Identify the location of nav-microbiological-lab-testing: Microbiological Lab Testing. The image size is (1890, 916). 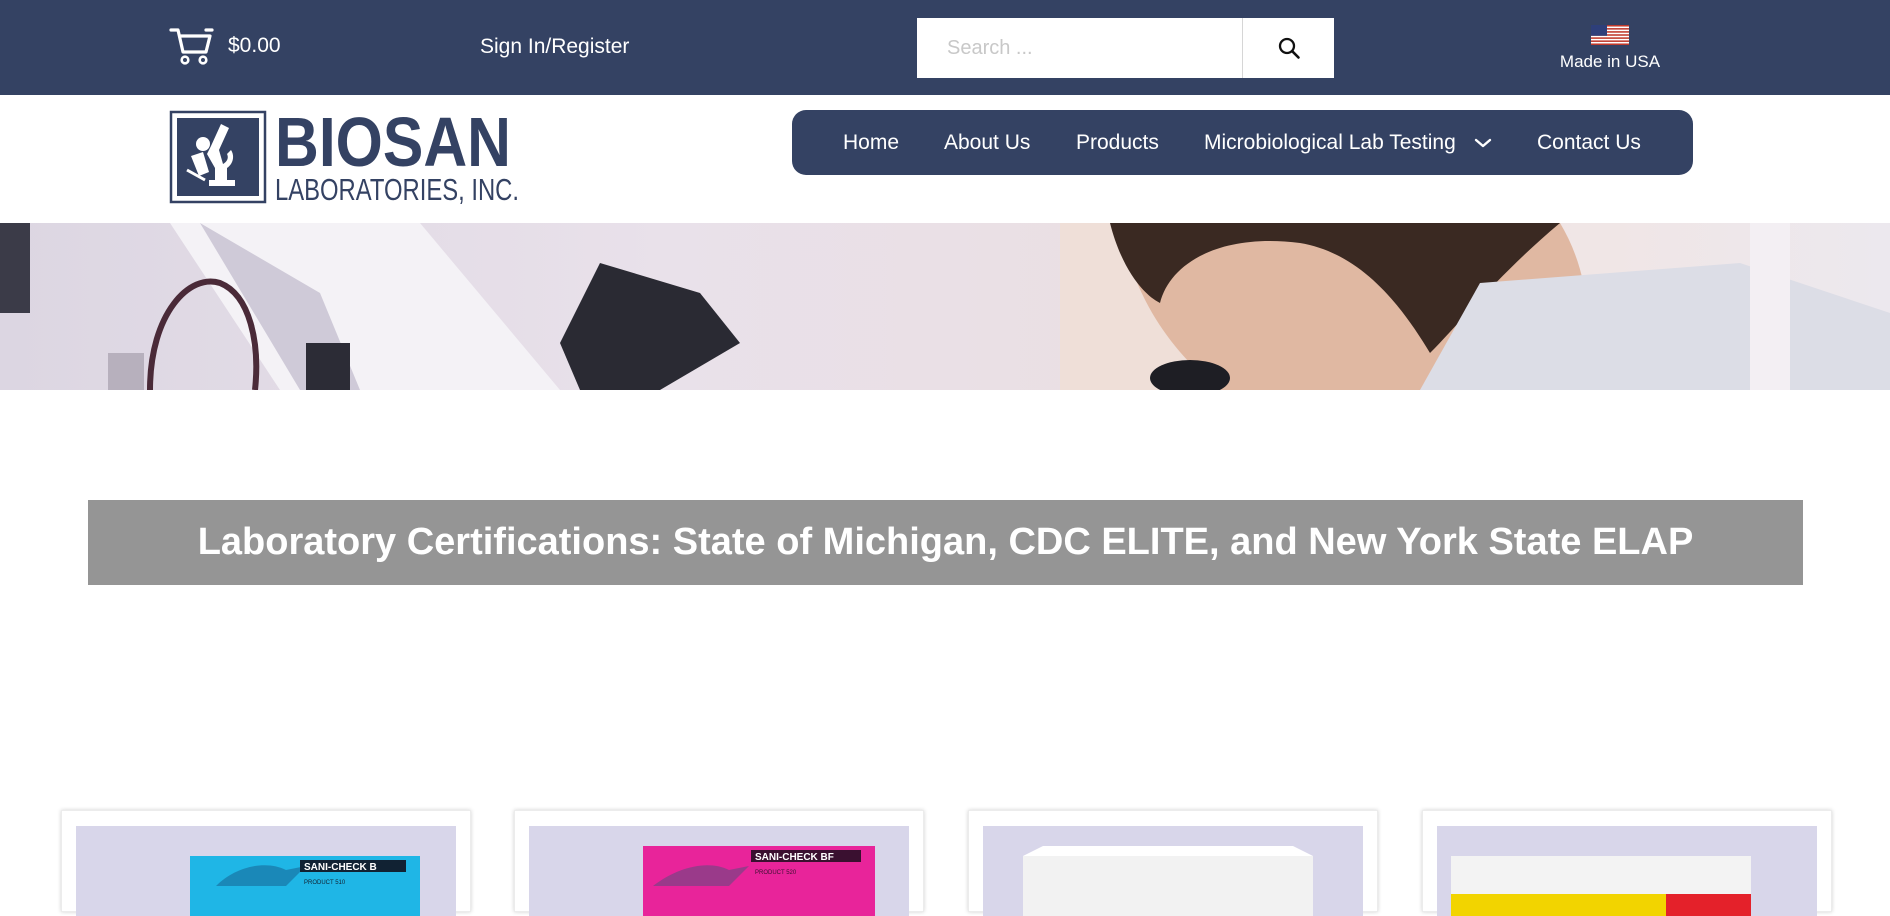
(1348, 143).